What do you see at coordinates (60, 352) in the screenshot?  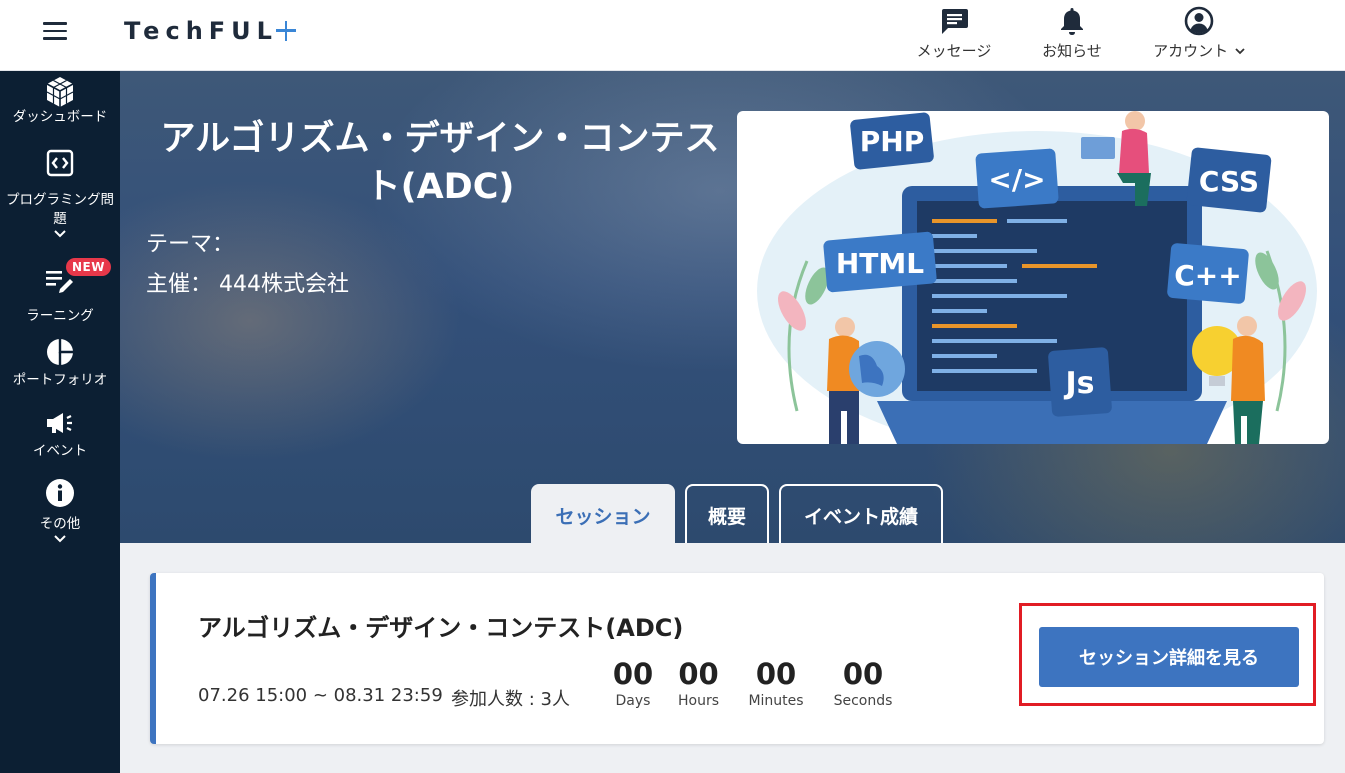 I see `pie-chart-icon` at bounding box center [60, 352].